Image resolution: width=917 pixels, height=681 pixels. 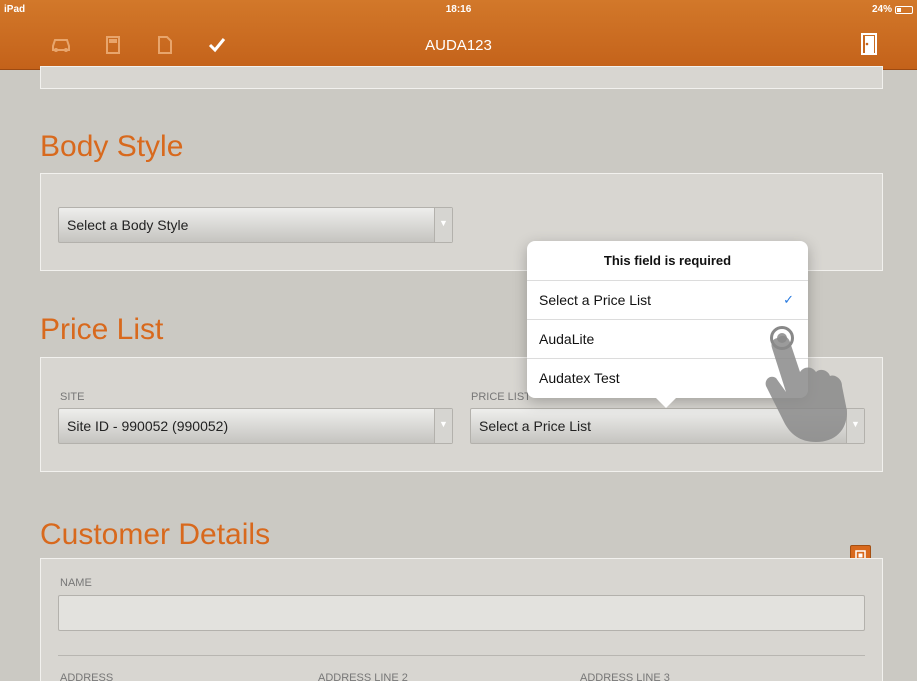 I want to click on name-input, so click(x=461, y=613).